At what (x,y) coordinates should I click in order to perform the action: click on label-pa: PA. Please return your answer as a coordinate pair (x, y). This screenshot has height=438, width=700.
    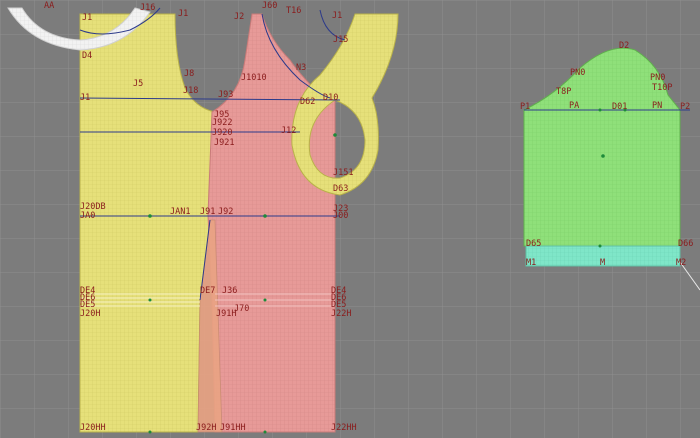
    Looking at the image, I should click on (574, 106).